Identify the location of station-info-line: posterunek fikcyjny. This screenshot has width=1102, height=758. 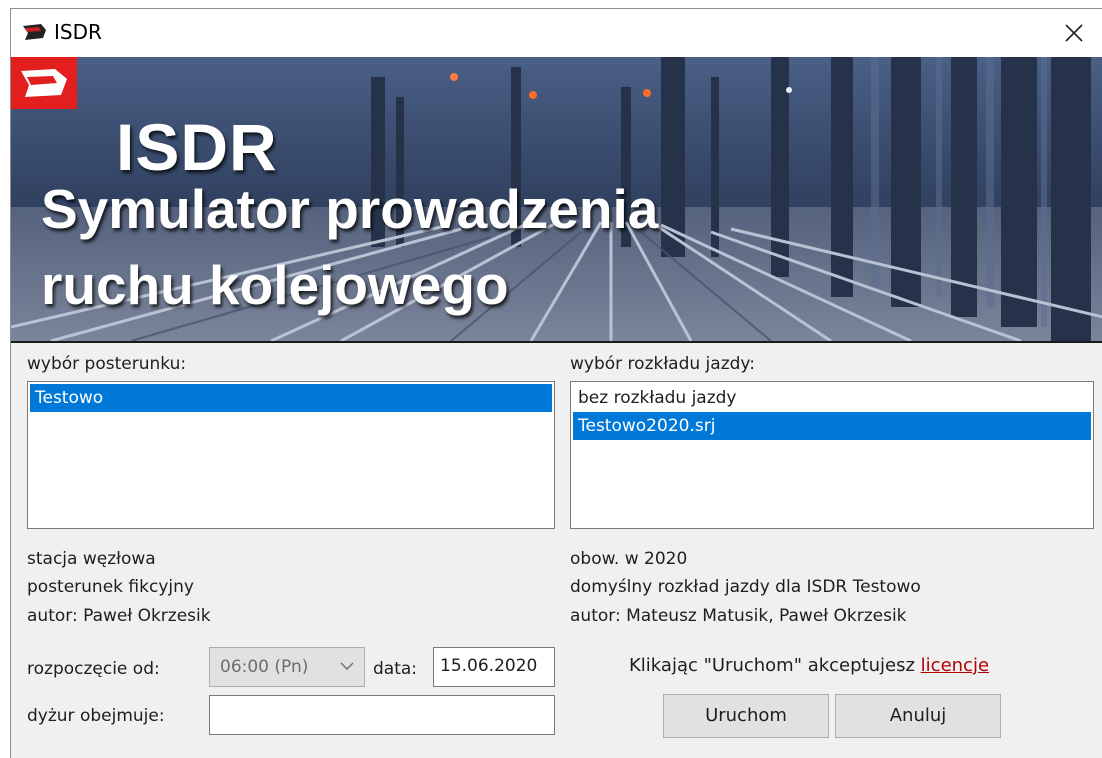
(110, 587).